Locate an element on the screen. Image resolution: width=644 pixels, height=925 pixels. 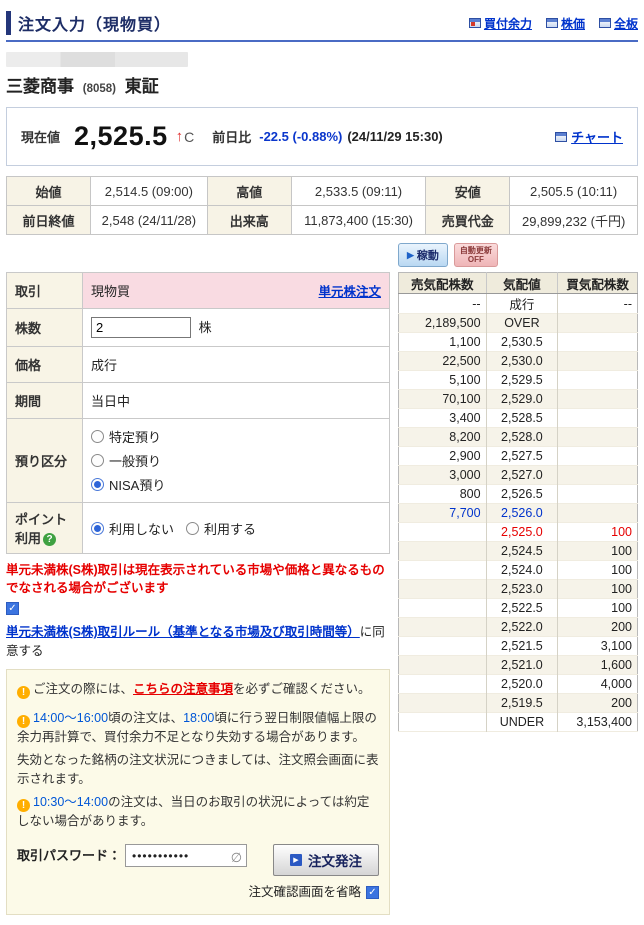
order-book-row: 3,000 2,527.0 is located at coordinates (518, 475).